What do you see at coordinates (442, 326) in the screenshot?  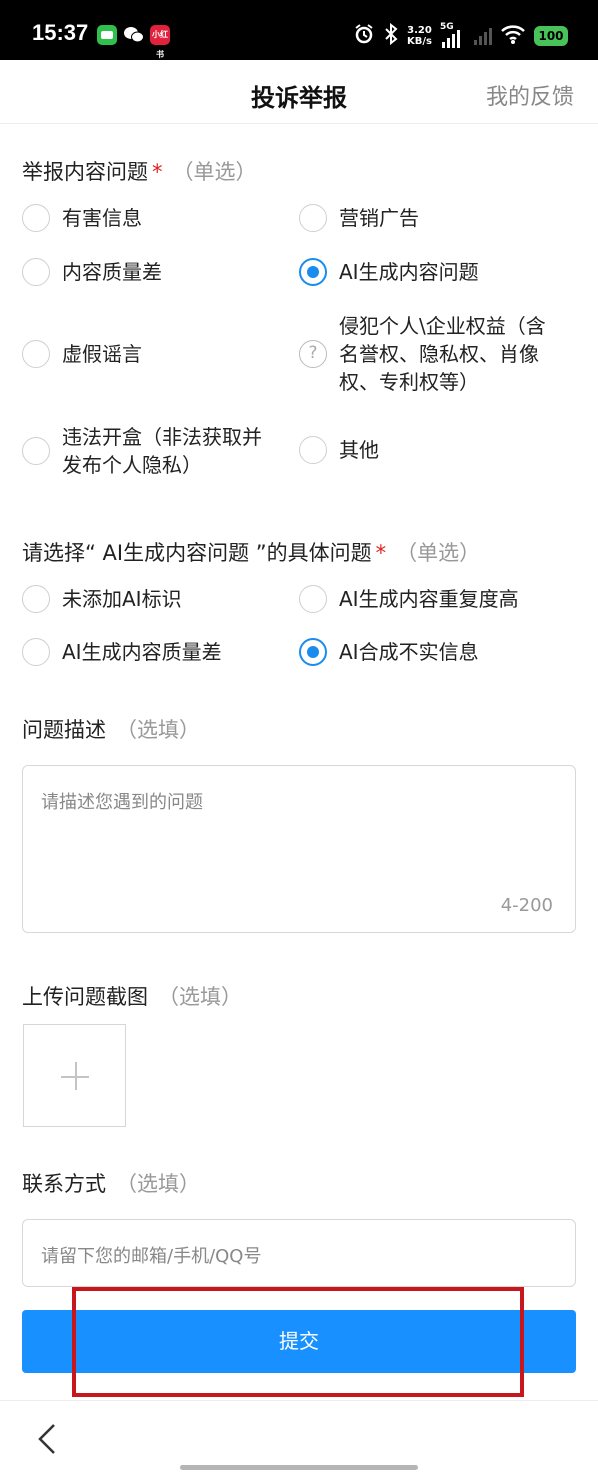 I see `option-label-line: 侵犯个人\企业权益（含` at bounding box center [442, 326].